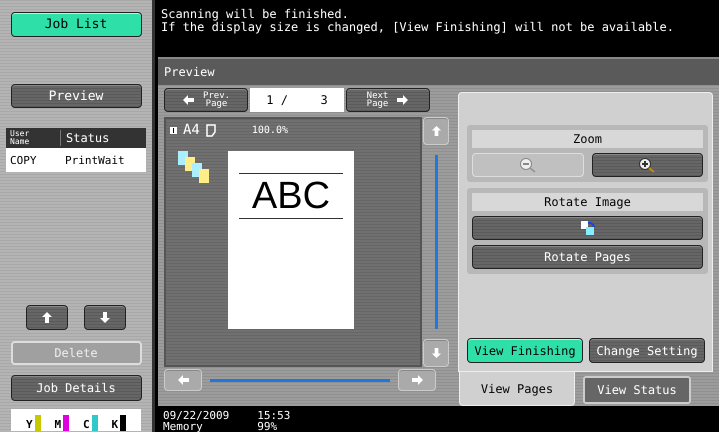  I want to click on job-row: COPY PrintWait, so click(76, 160).